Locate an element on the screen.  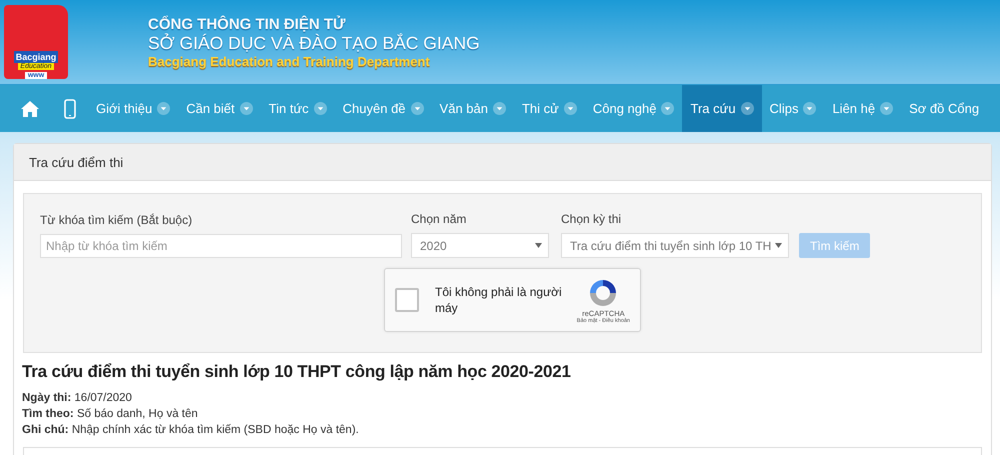
nav-item: Giới thiệu is located at coordinates (133, 108).